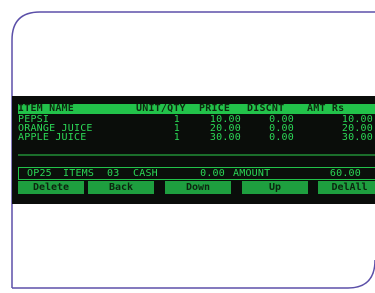 The image size is (375, 293). Describe the element at coordinates (212, 173) in the screenshot. I see `cash-value: 0.00` at that location.